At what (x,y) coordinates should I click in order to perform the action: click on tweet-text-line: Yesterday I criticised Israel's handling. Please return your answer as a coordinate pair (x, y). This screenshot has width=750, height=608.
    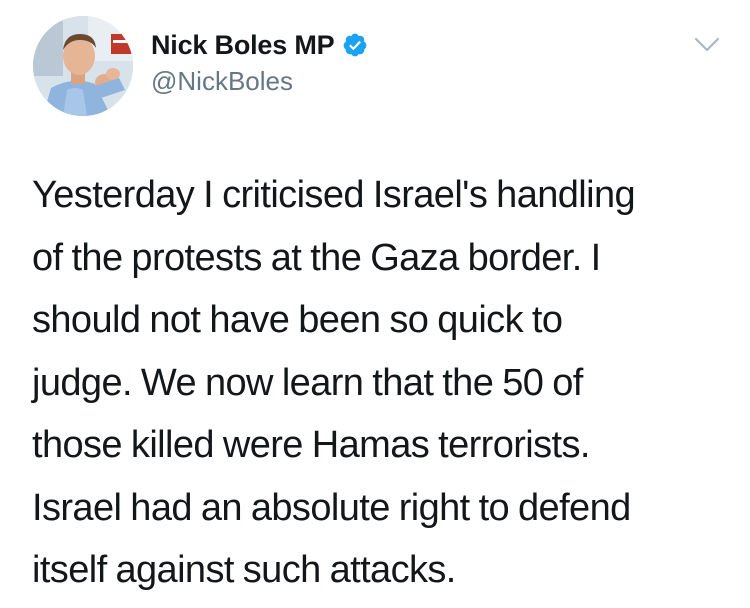
    Looking at the image, I should click on (334, 195).